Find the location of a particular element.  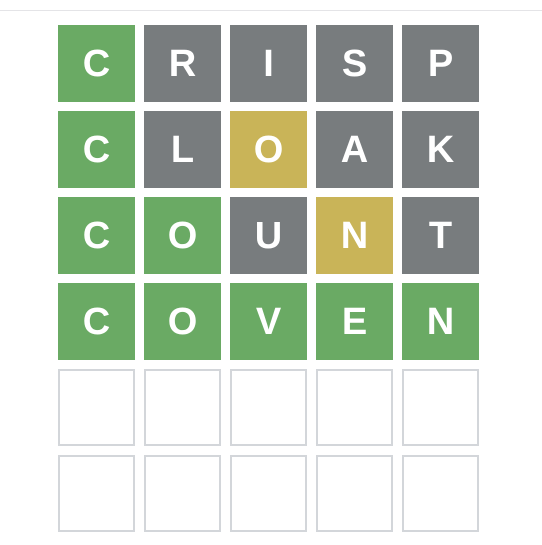

letter-tile: L is located at coordinates (182, 149).